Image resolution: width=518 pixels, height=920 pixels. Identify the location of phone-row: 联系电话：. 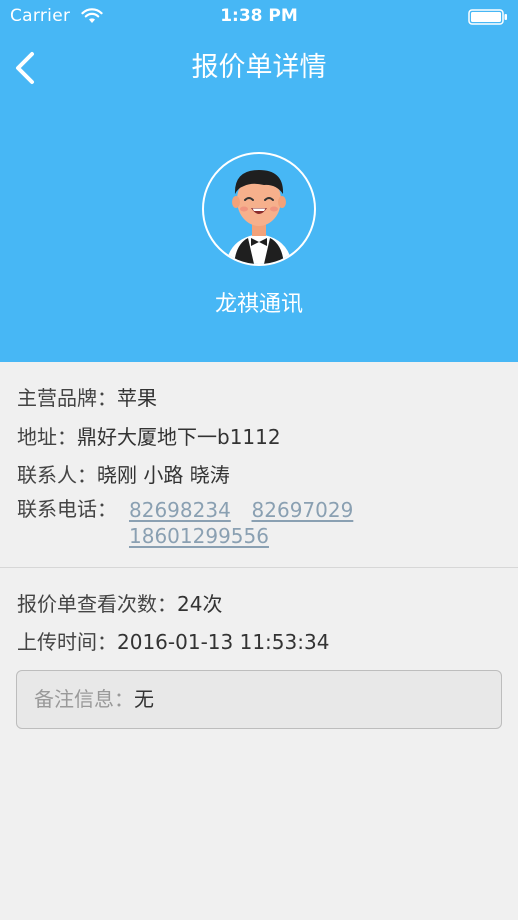
(67, 509).